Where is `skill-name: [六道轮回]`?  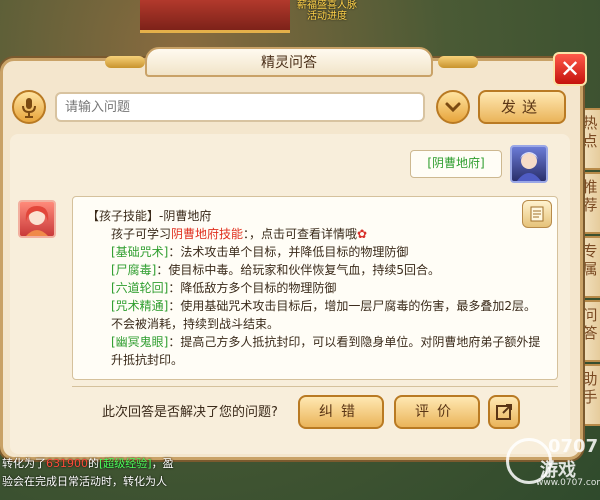 skill-name: [六道轮回] is located at coordinates (139, 288).